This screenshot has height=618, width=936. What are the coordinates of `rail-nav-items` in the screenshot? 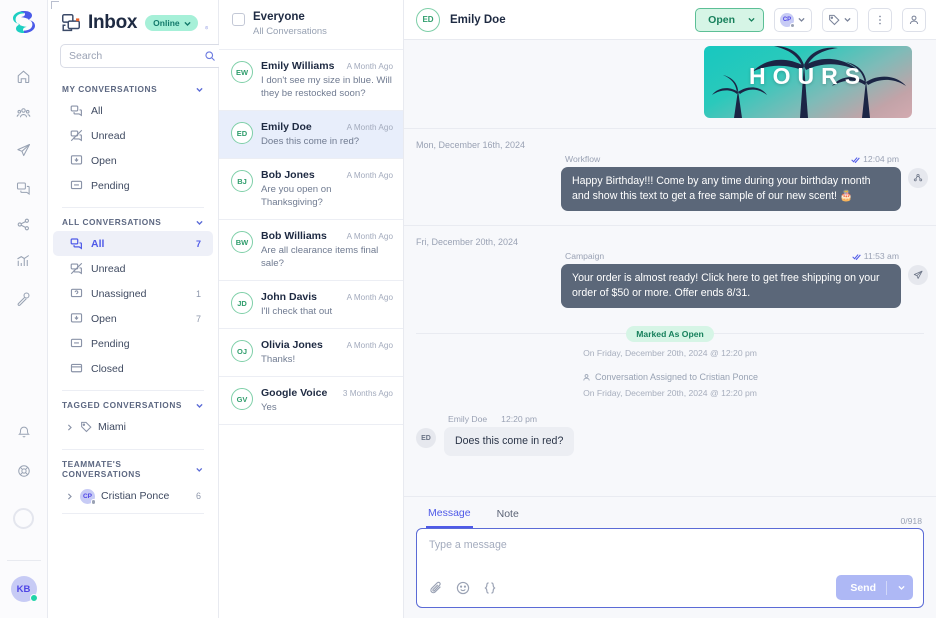 It's located at (24, 187).